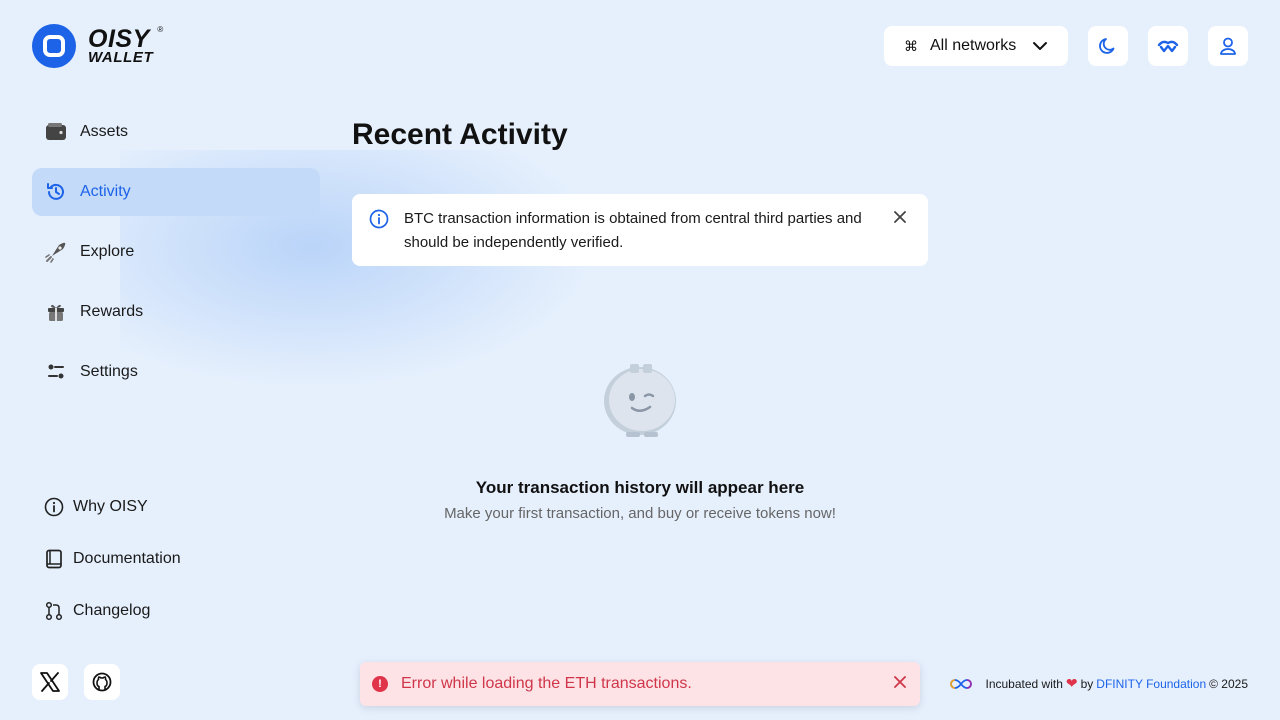 This screenshot has width=1280, height=720. What do you see at coordinates (56, 132) in the screenshot?
I see `wallet-icon` at bounding box center [56, 132].